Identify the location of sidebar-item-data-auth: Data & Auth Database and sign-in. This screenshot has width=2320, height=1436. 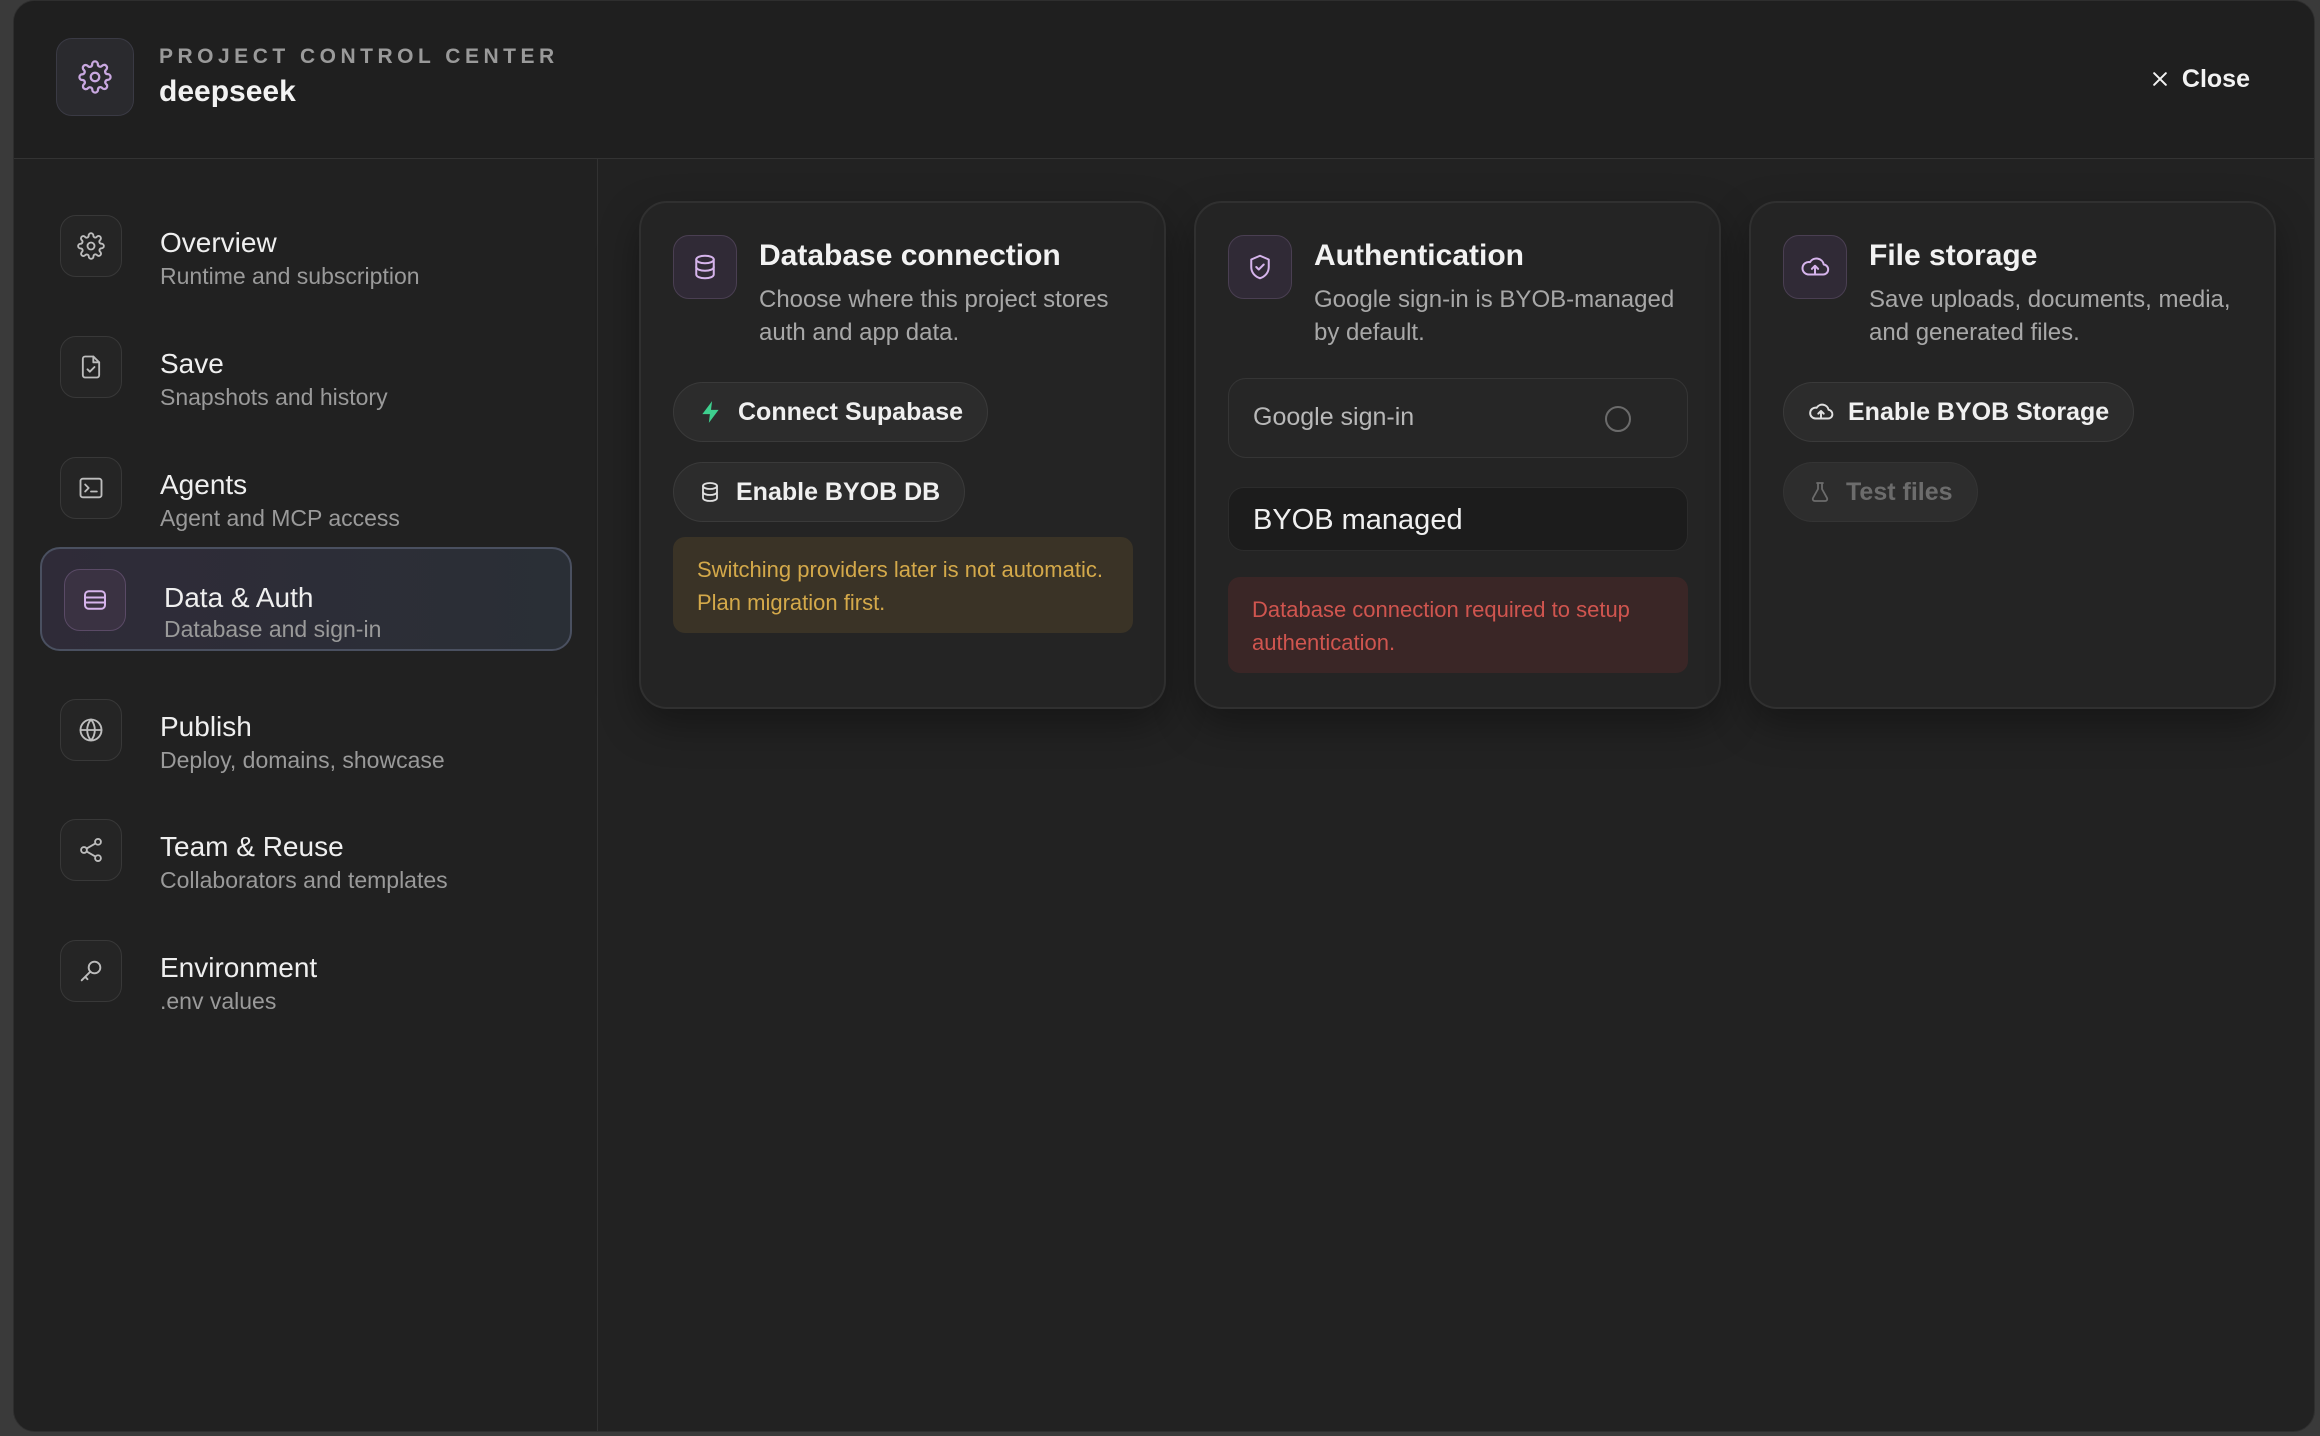
(306, 599).